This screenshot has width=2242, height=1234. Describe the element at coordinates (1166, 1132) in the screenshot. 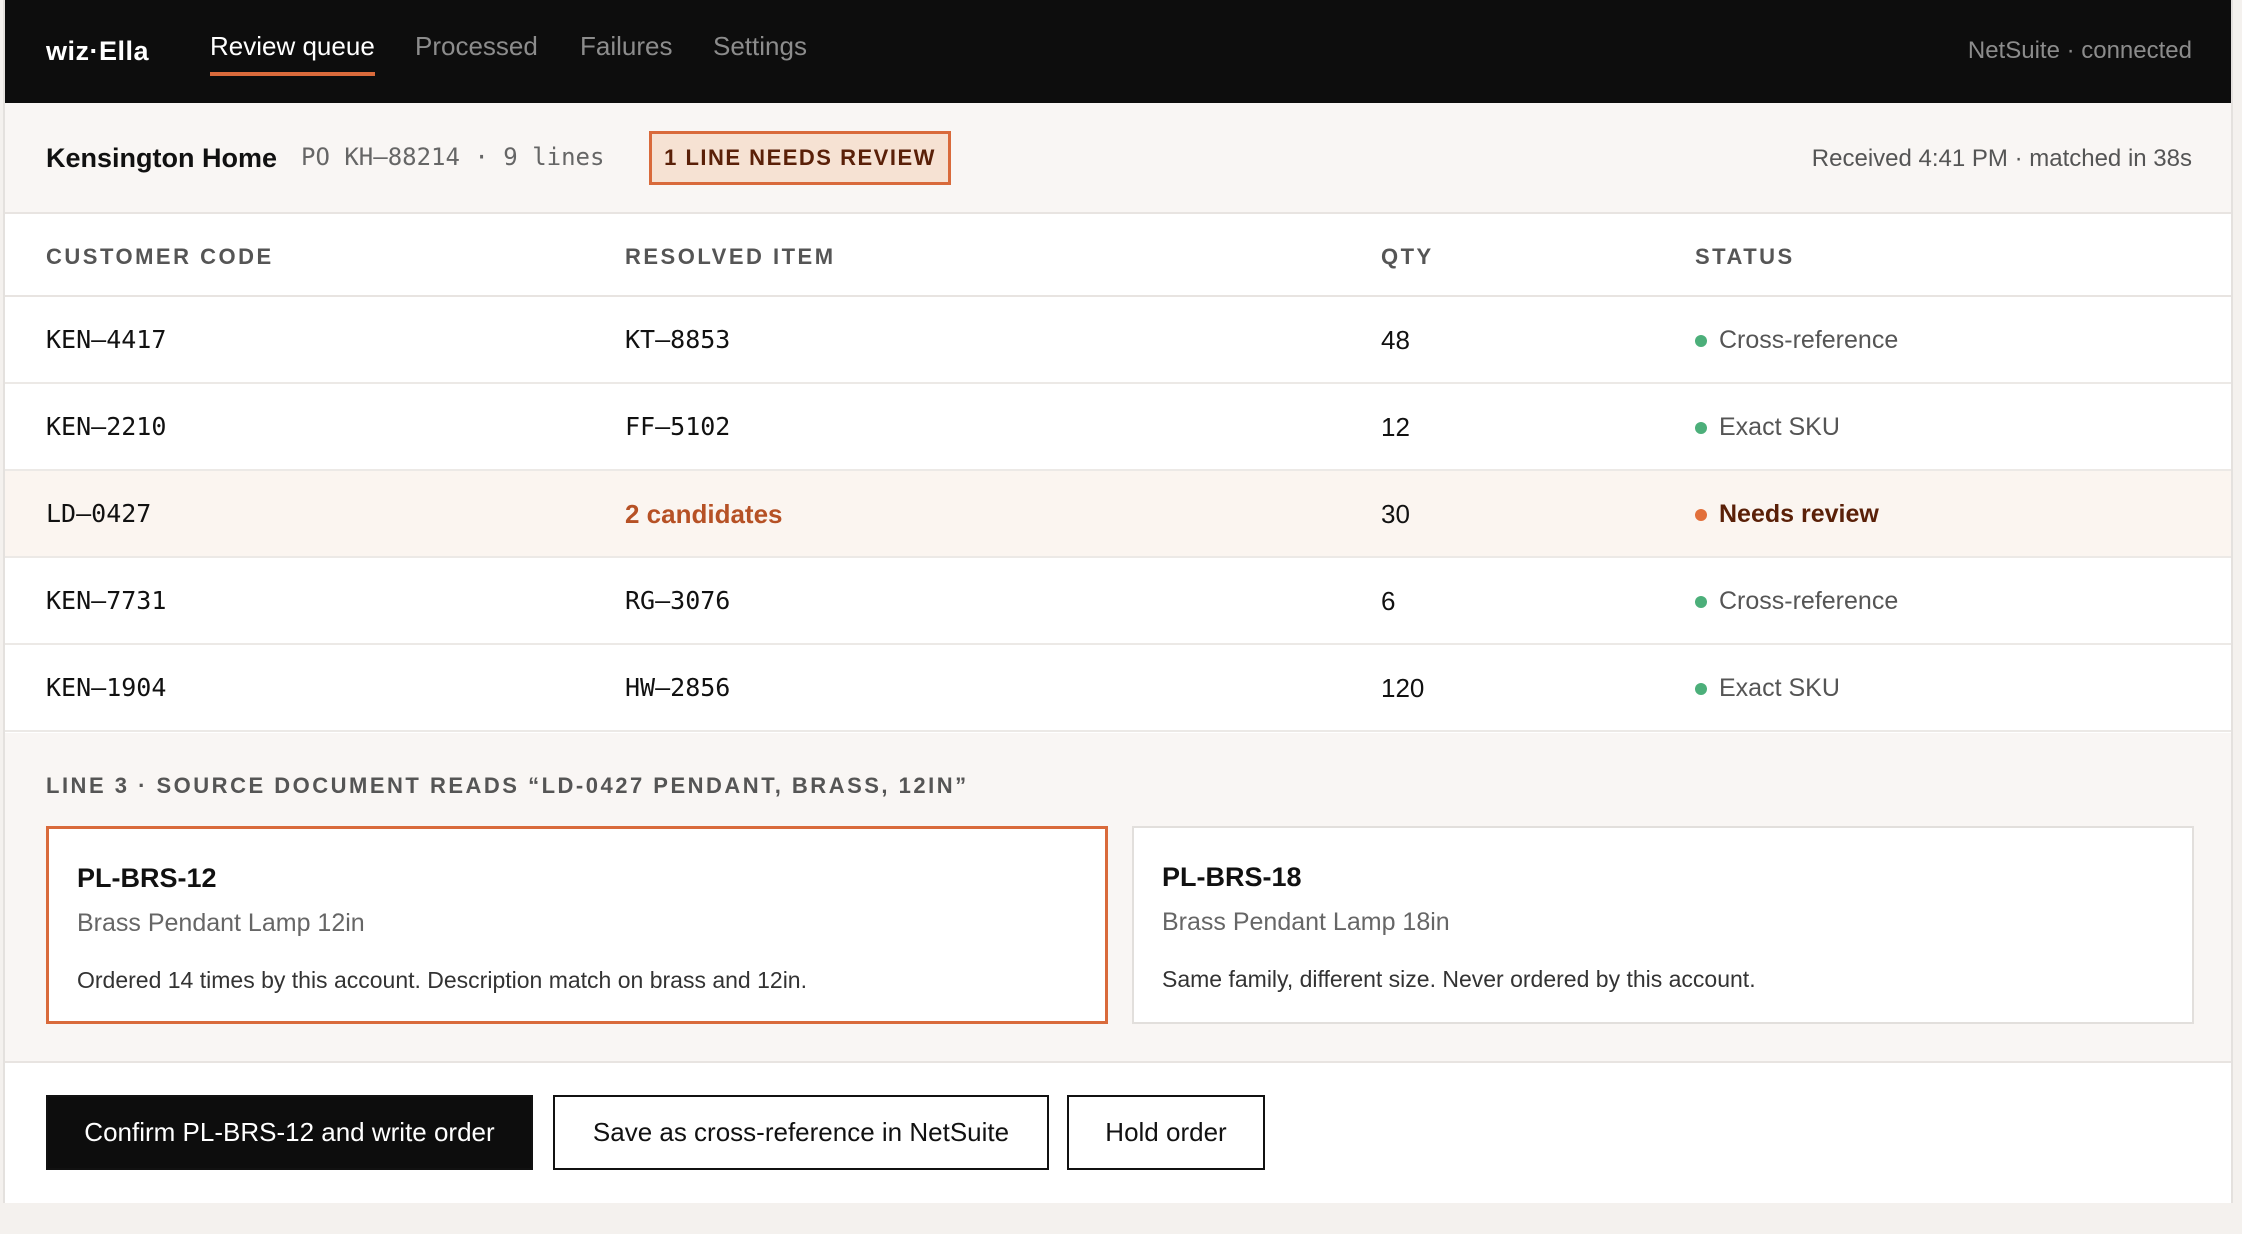

I see `hold-order-button: Hold order` at that location.